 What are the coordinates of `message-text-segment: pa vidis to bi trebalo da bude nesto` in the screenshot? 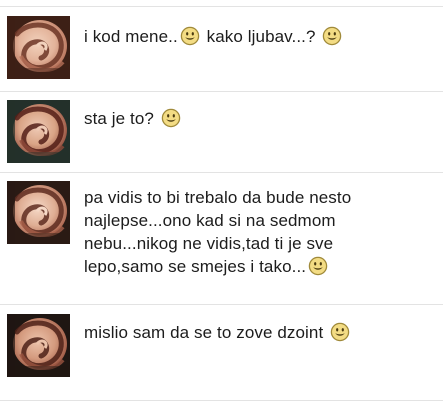 It's located at (218, 197).